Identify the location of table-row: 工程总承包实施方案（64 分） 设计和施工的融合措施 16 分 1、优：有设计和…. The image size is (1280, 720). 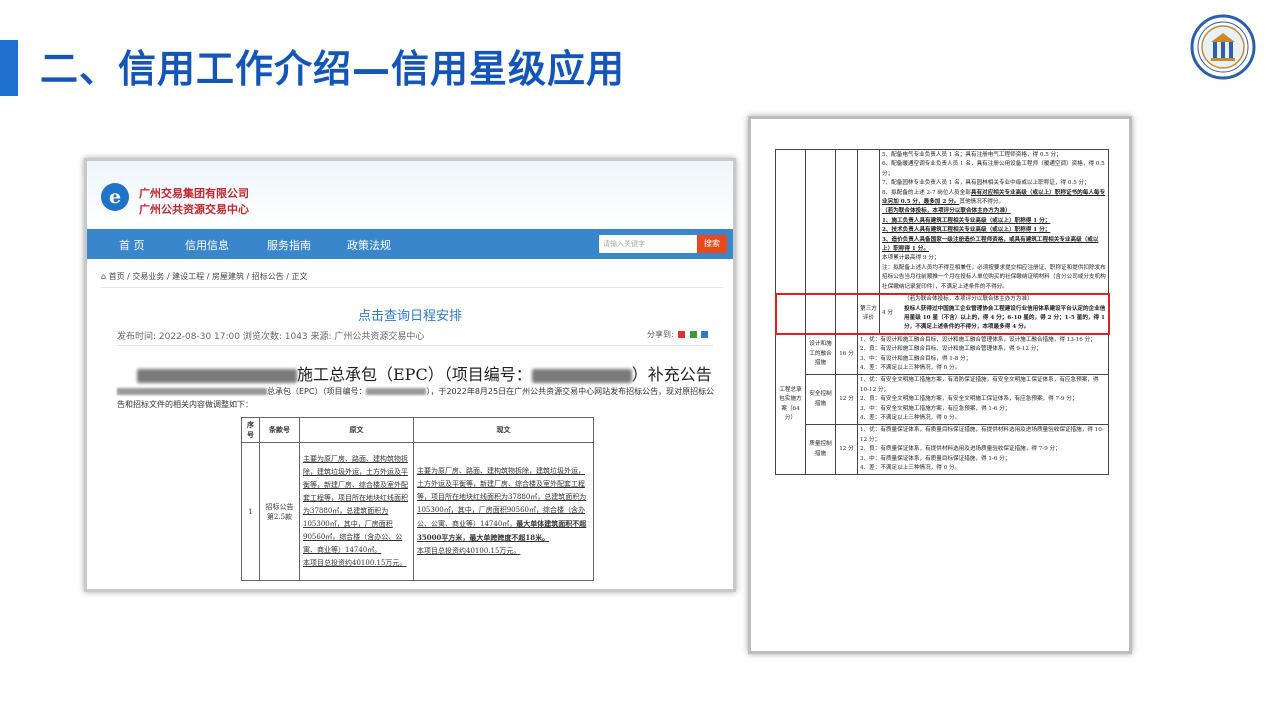
(942, 404).